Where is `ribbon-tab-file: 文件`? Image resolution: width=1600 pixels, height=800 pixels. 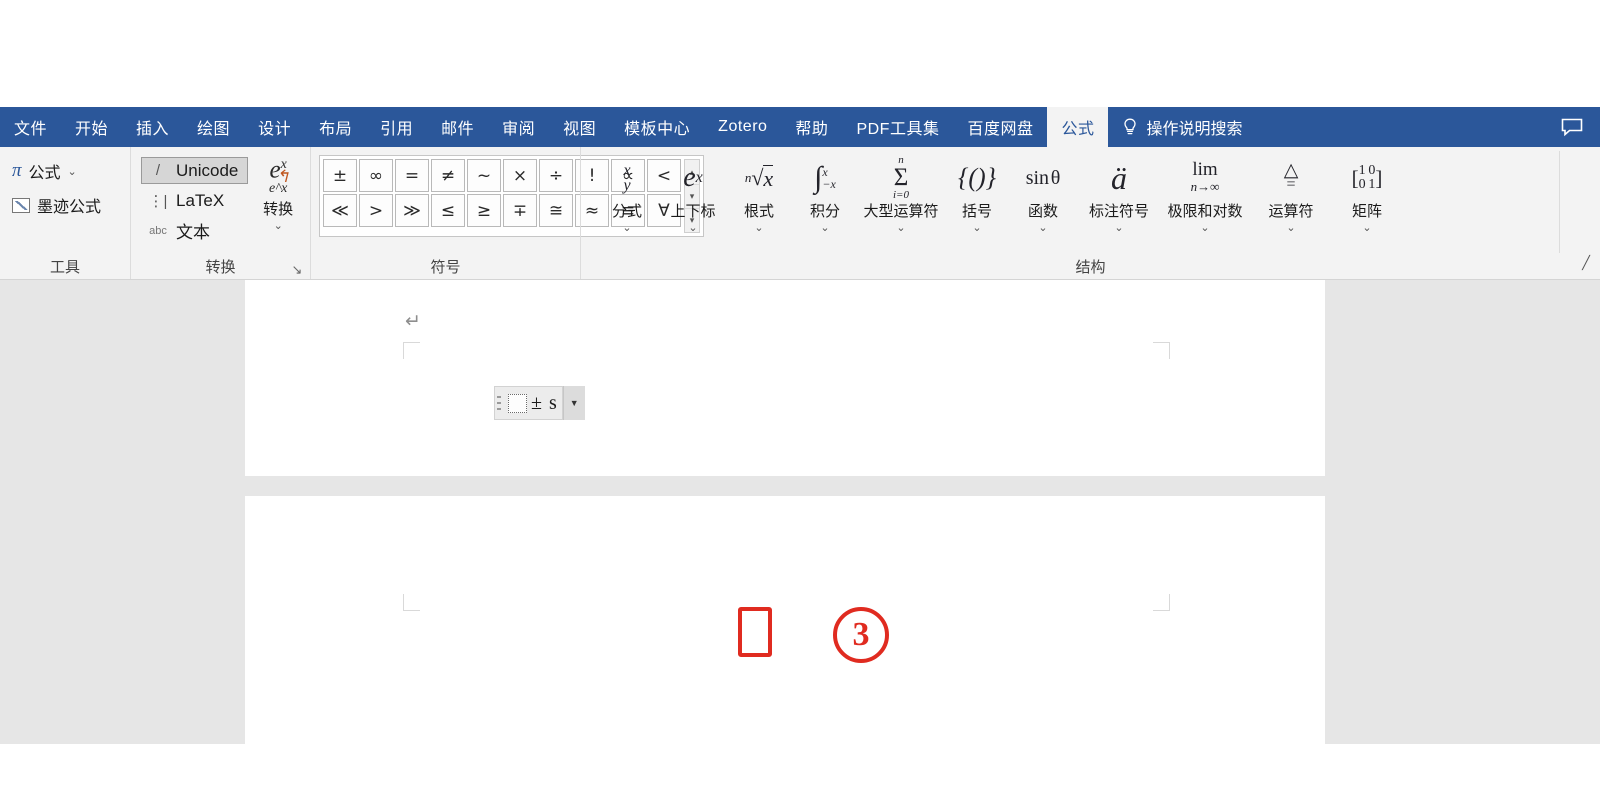 ribbon-tab-file: 文件 is located at coordinates (30, 127).